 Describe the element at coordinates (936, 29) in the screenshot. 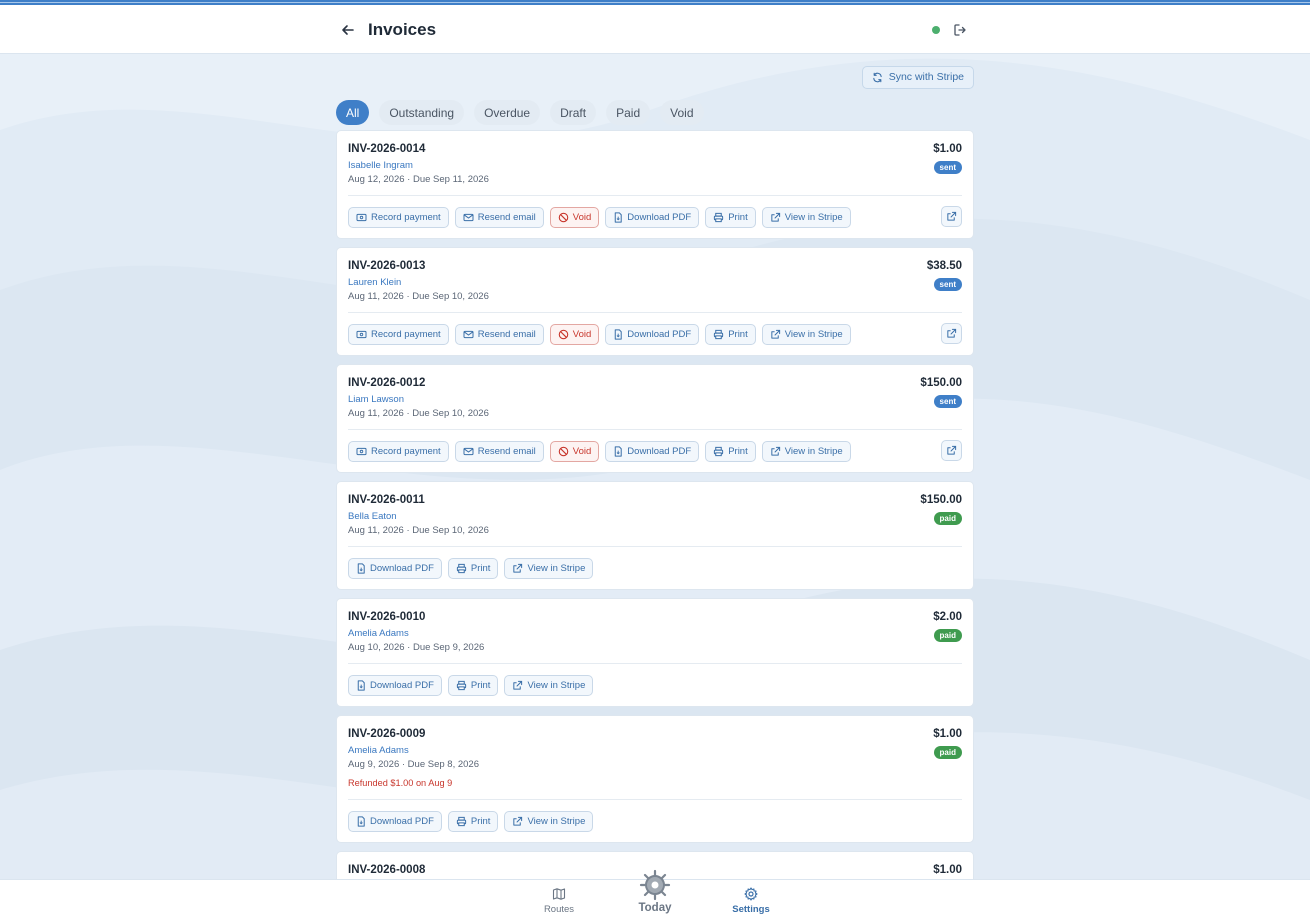

I see `connection-status-dot` at that location.